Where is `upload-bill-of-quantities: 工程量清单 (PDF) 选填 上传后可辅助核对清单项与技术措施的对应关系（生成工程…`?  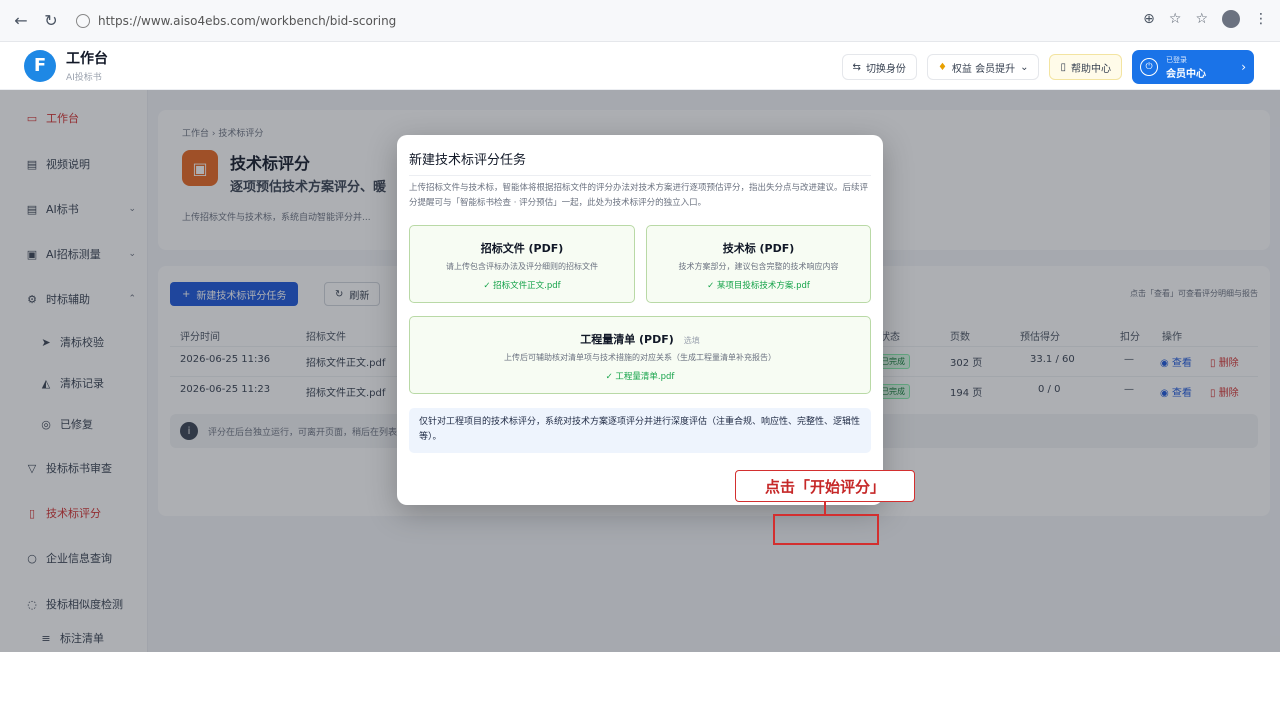
upload-bill-of-quantities: 工程量清单 (PDF) 选填 上传后可辅助核对清单项与技术措施的对应关系（生成工程… is located at coordinates (640, 355).